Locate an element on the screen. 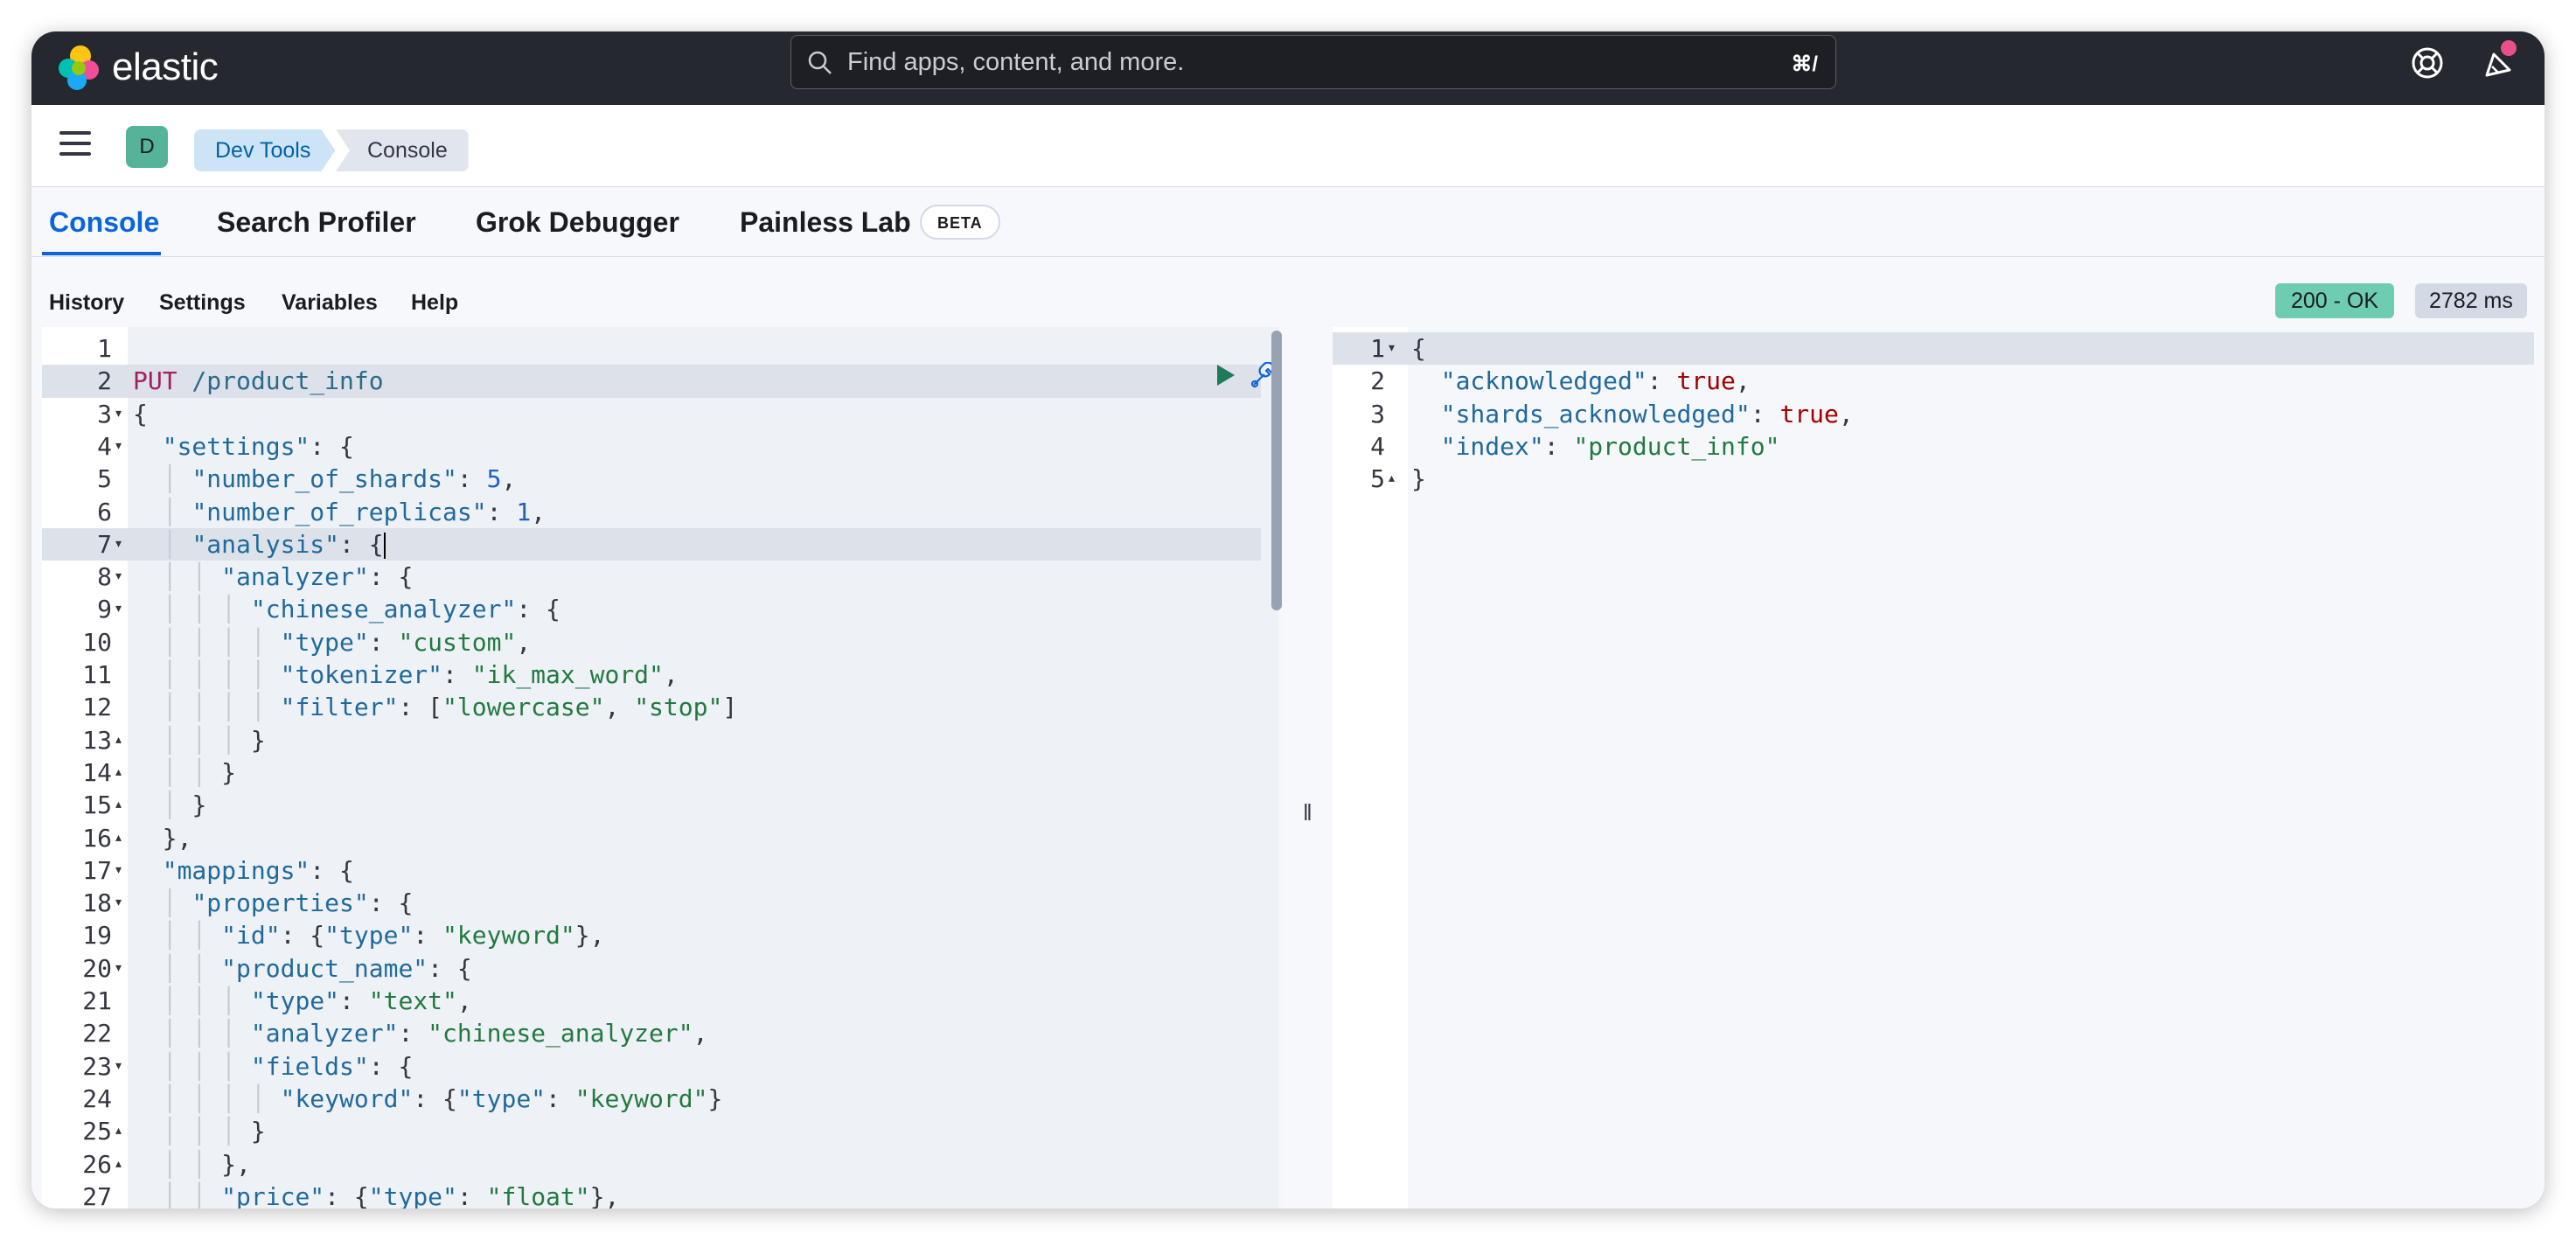 The width and height of the screenshot is (2576, 1240). json-string: "ik_max_word" is located at coordinates (567, 674).